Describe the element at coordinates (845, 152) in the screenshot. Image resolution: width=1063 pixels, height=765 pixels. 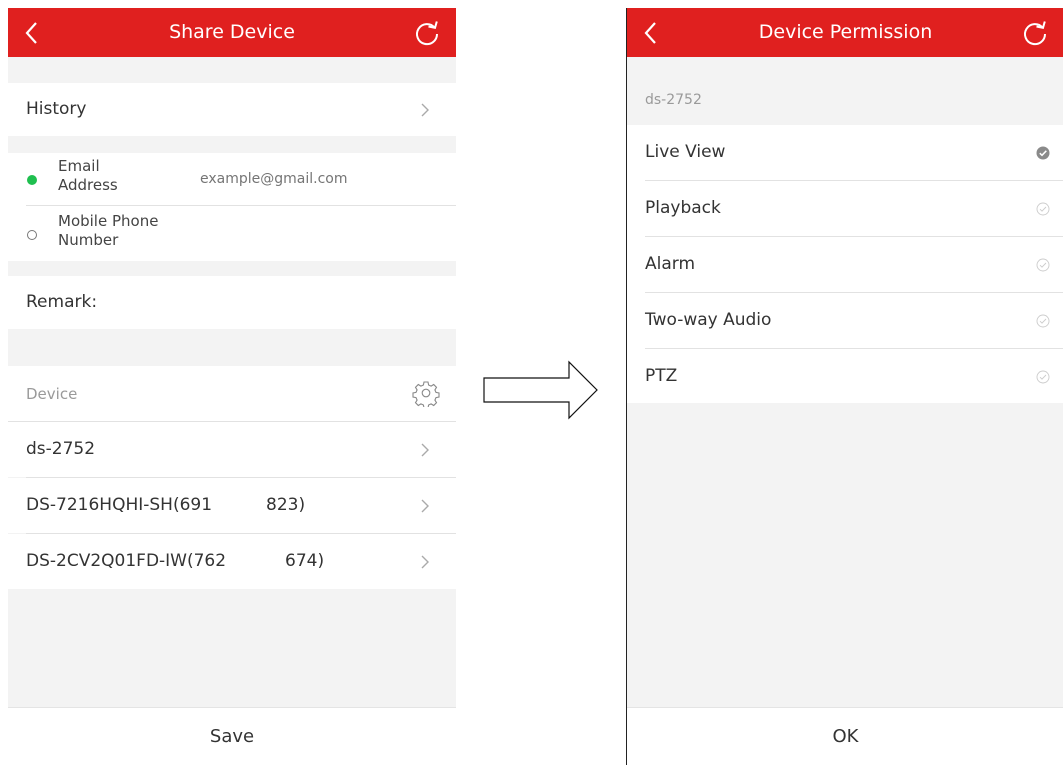
I see `permission-live-view: Live View` at that location.